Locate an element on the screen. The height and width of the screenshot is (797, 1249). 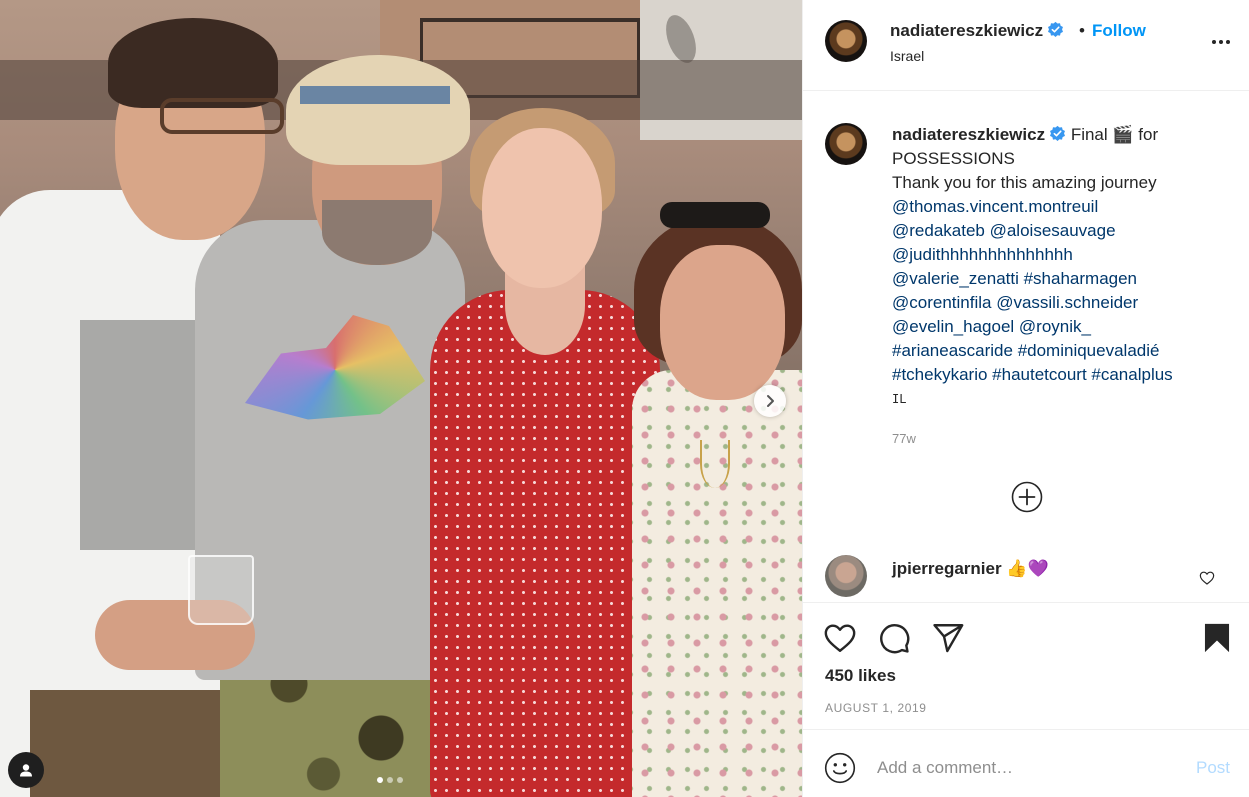
caption-username: nadiatereszkiewicz is located at coordinates (968, 134).